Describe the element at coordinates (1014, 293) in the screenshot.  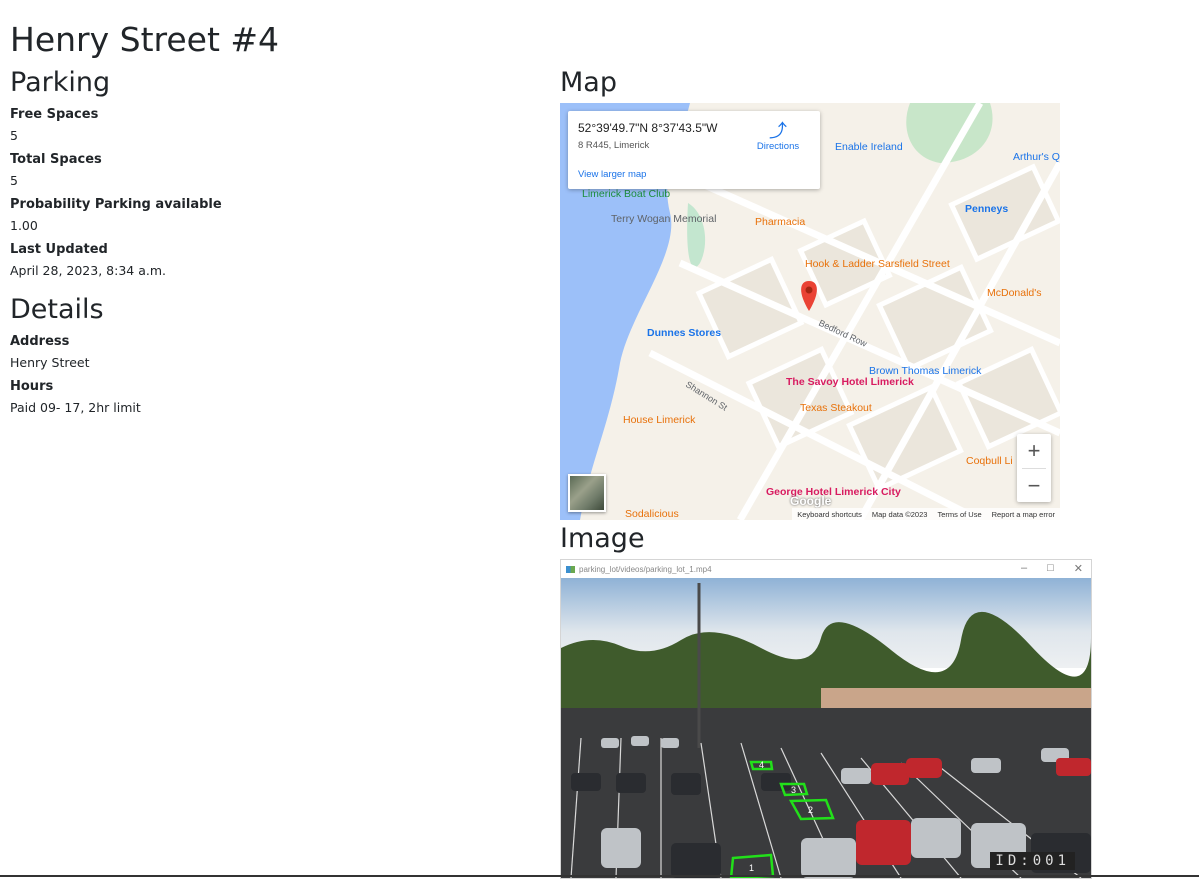
I see `map-label: McDonald's` at that location.